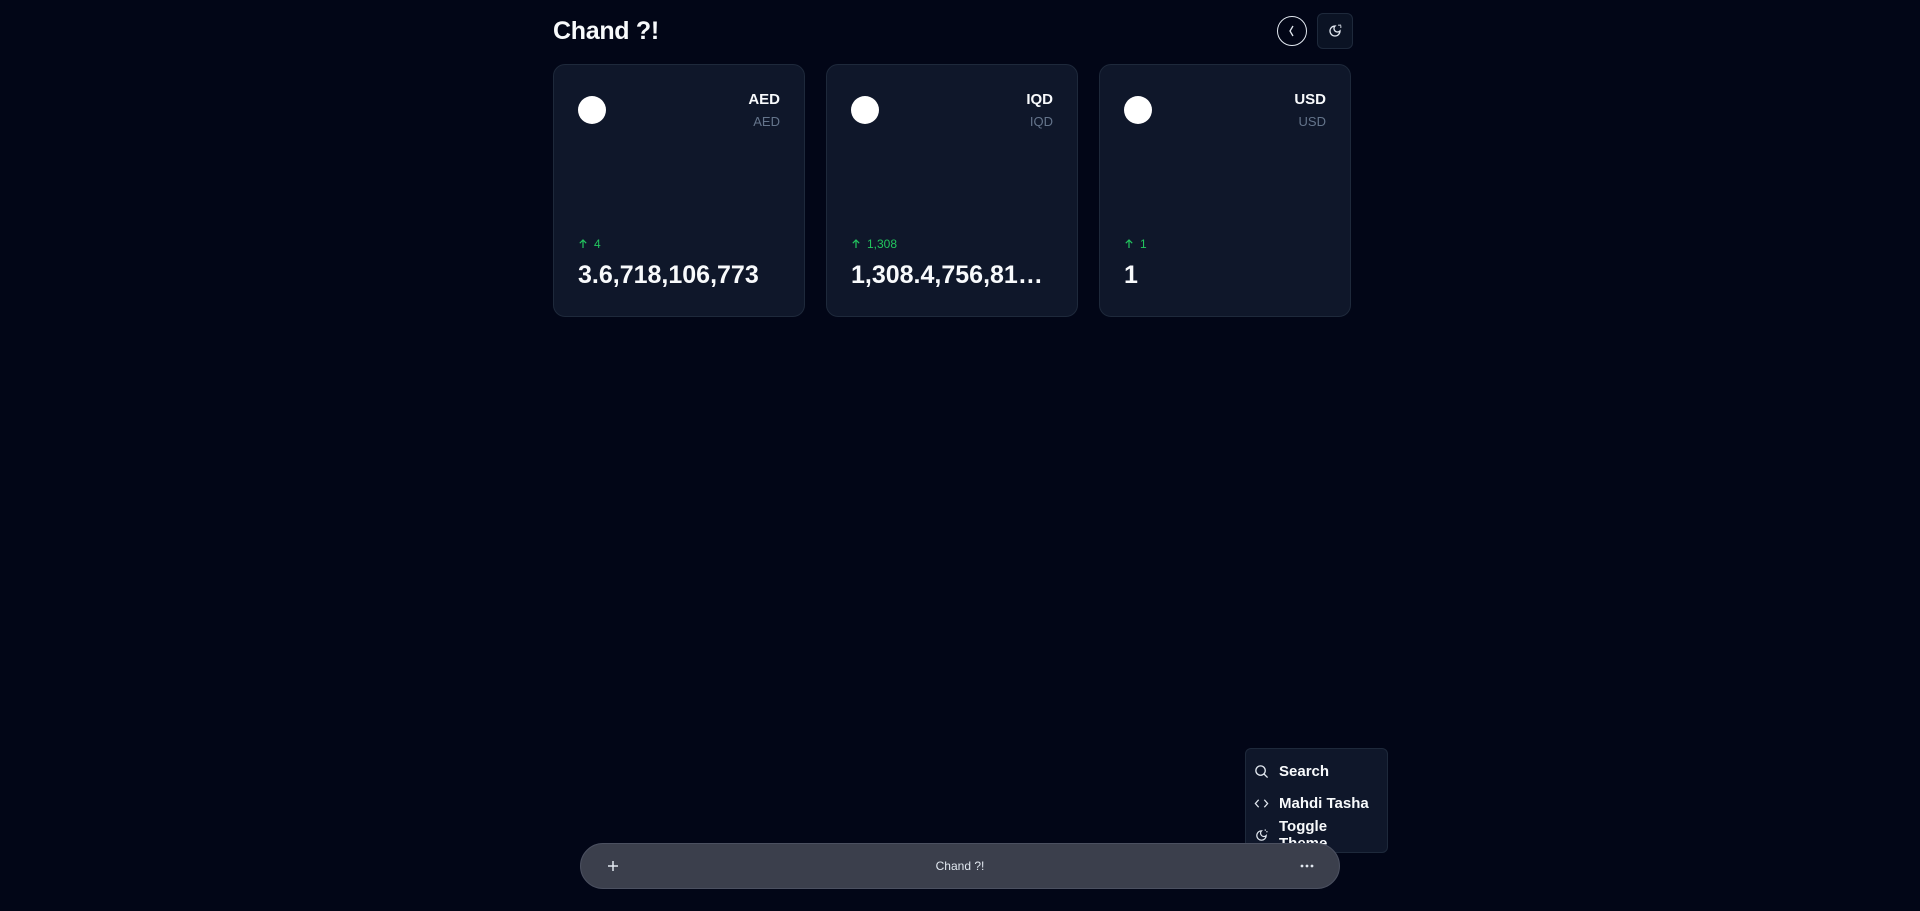  I want to click on currency-card-aed: AED AED 4 3.6,718,106,773, so click(679, 190).